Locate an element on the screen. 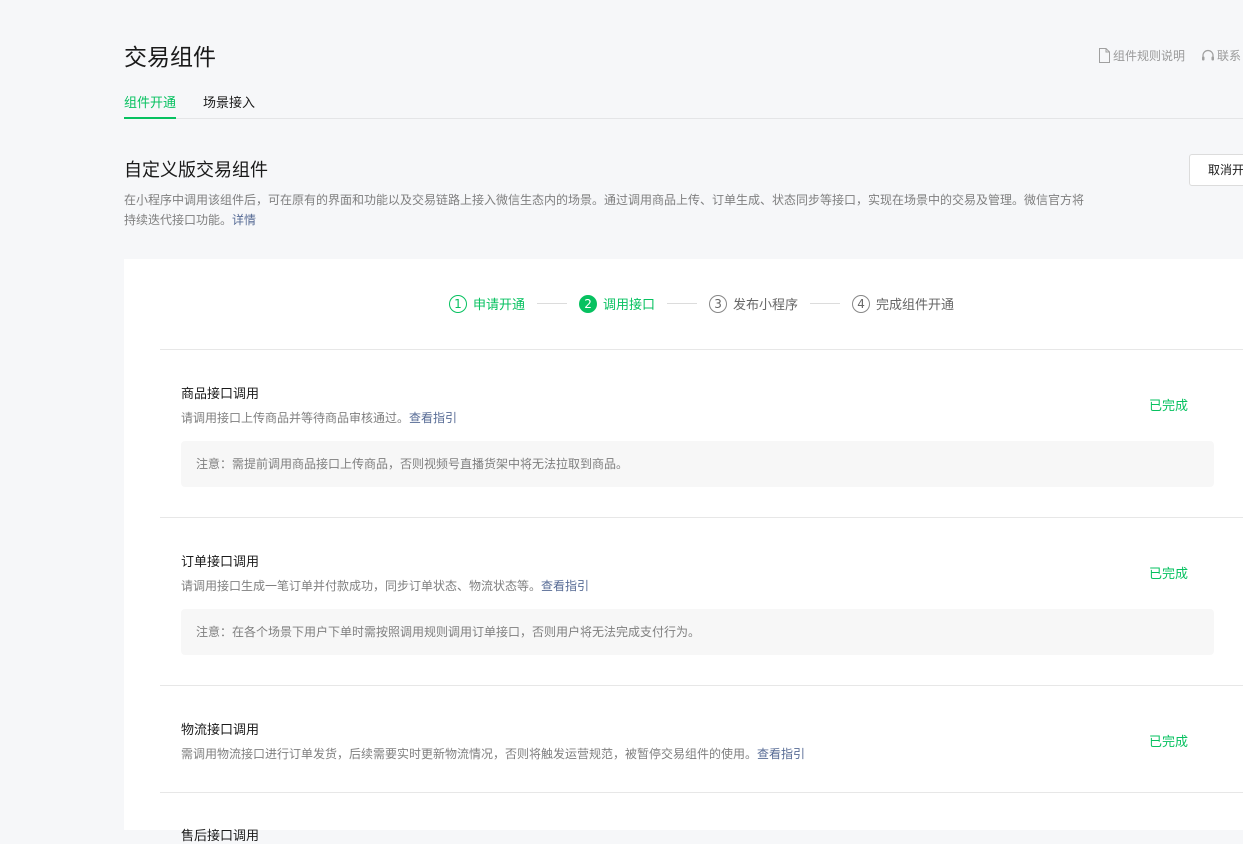 This screenshot has height=844, width=1243. tab-scene-access: 场景接入 is located at coordinates (229, 104).